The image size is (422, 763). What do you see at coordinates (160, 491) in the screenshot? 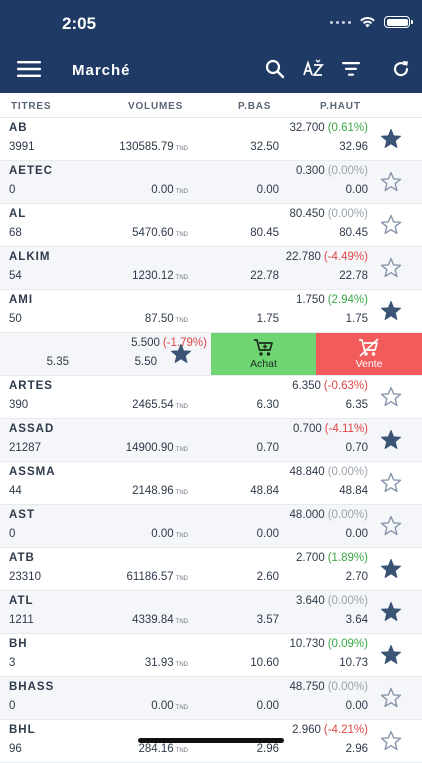
I see `volume-value: 2148.96 TND` at bounding box center [160, 491].